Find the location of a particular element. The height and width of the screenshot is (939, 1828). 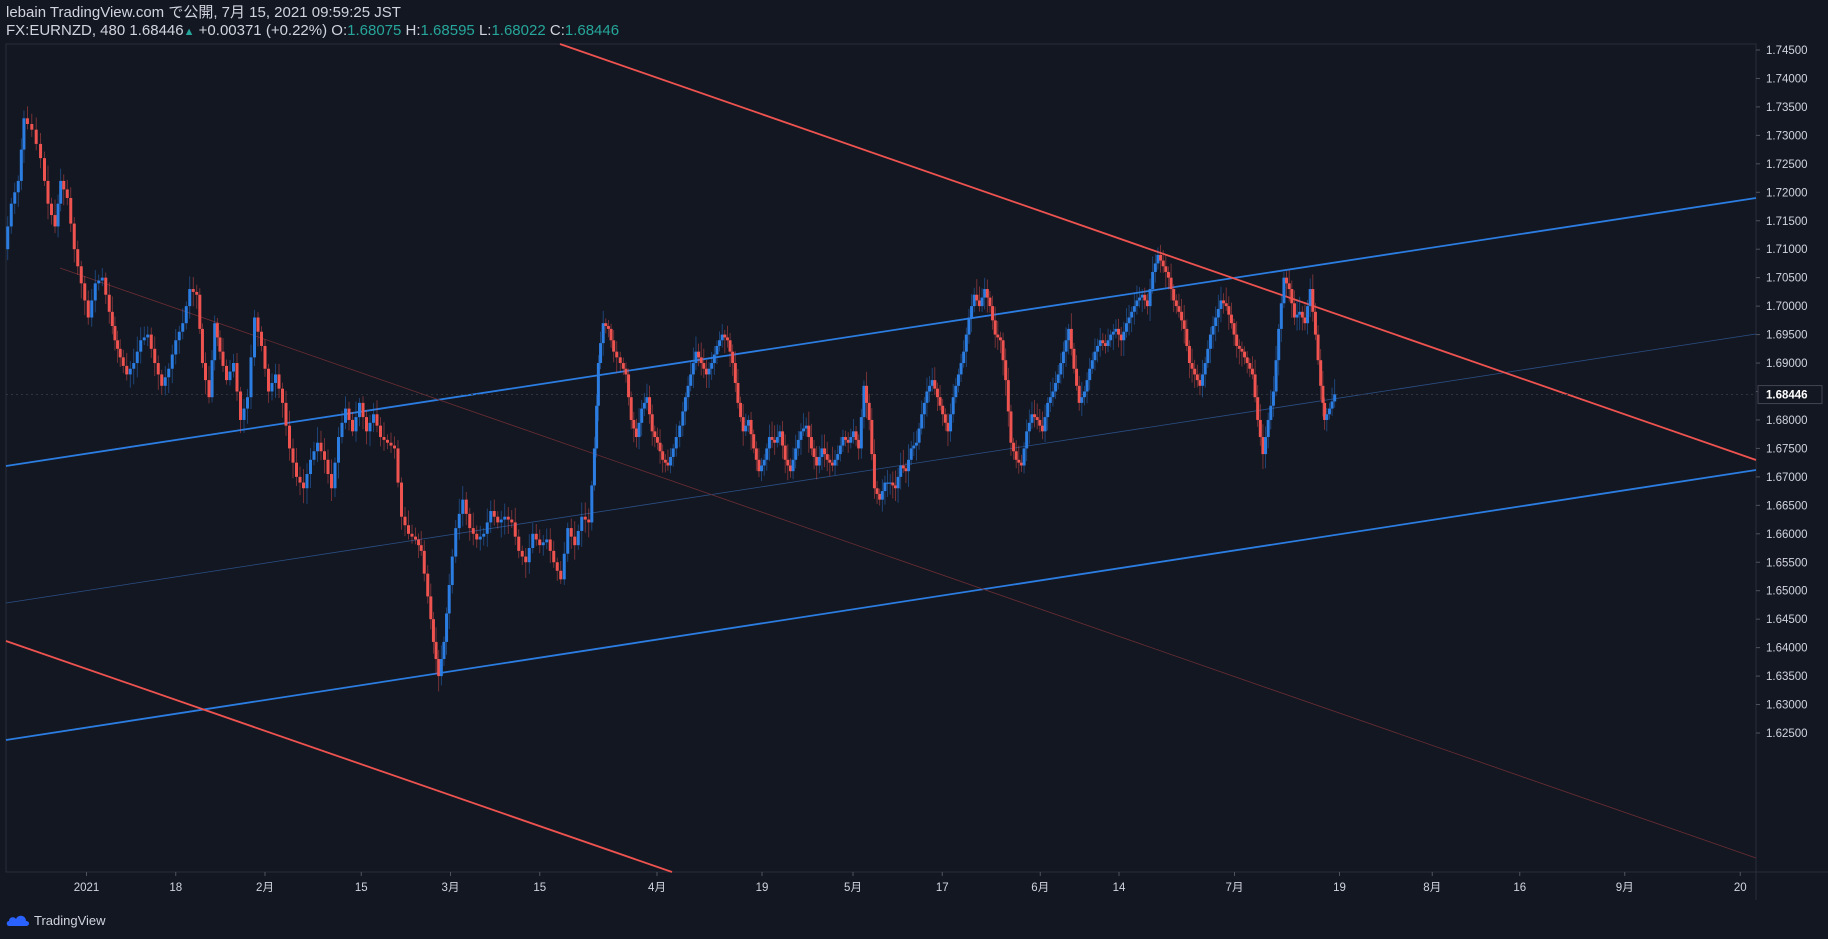

time-tick-label: 4月 is located at coordinates (657, 888).